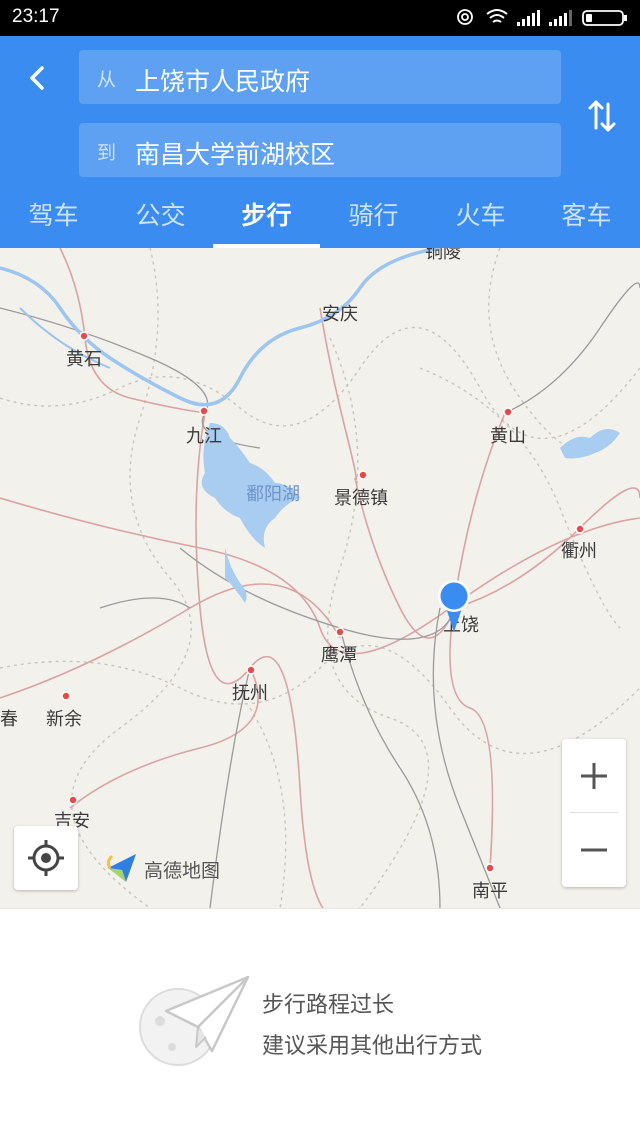 The width and height of the screenshot is (640, 1138). What do you see at coordinates (194, 1020) in the screenshot?
I see `paper-plane-icon` at bounding box center [194, 1020].